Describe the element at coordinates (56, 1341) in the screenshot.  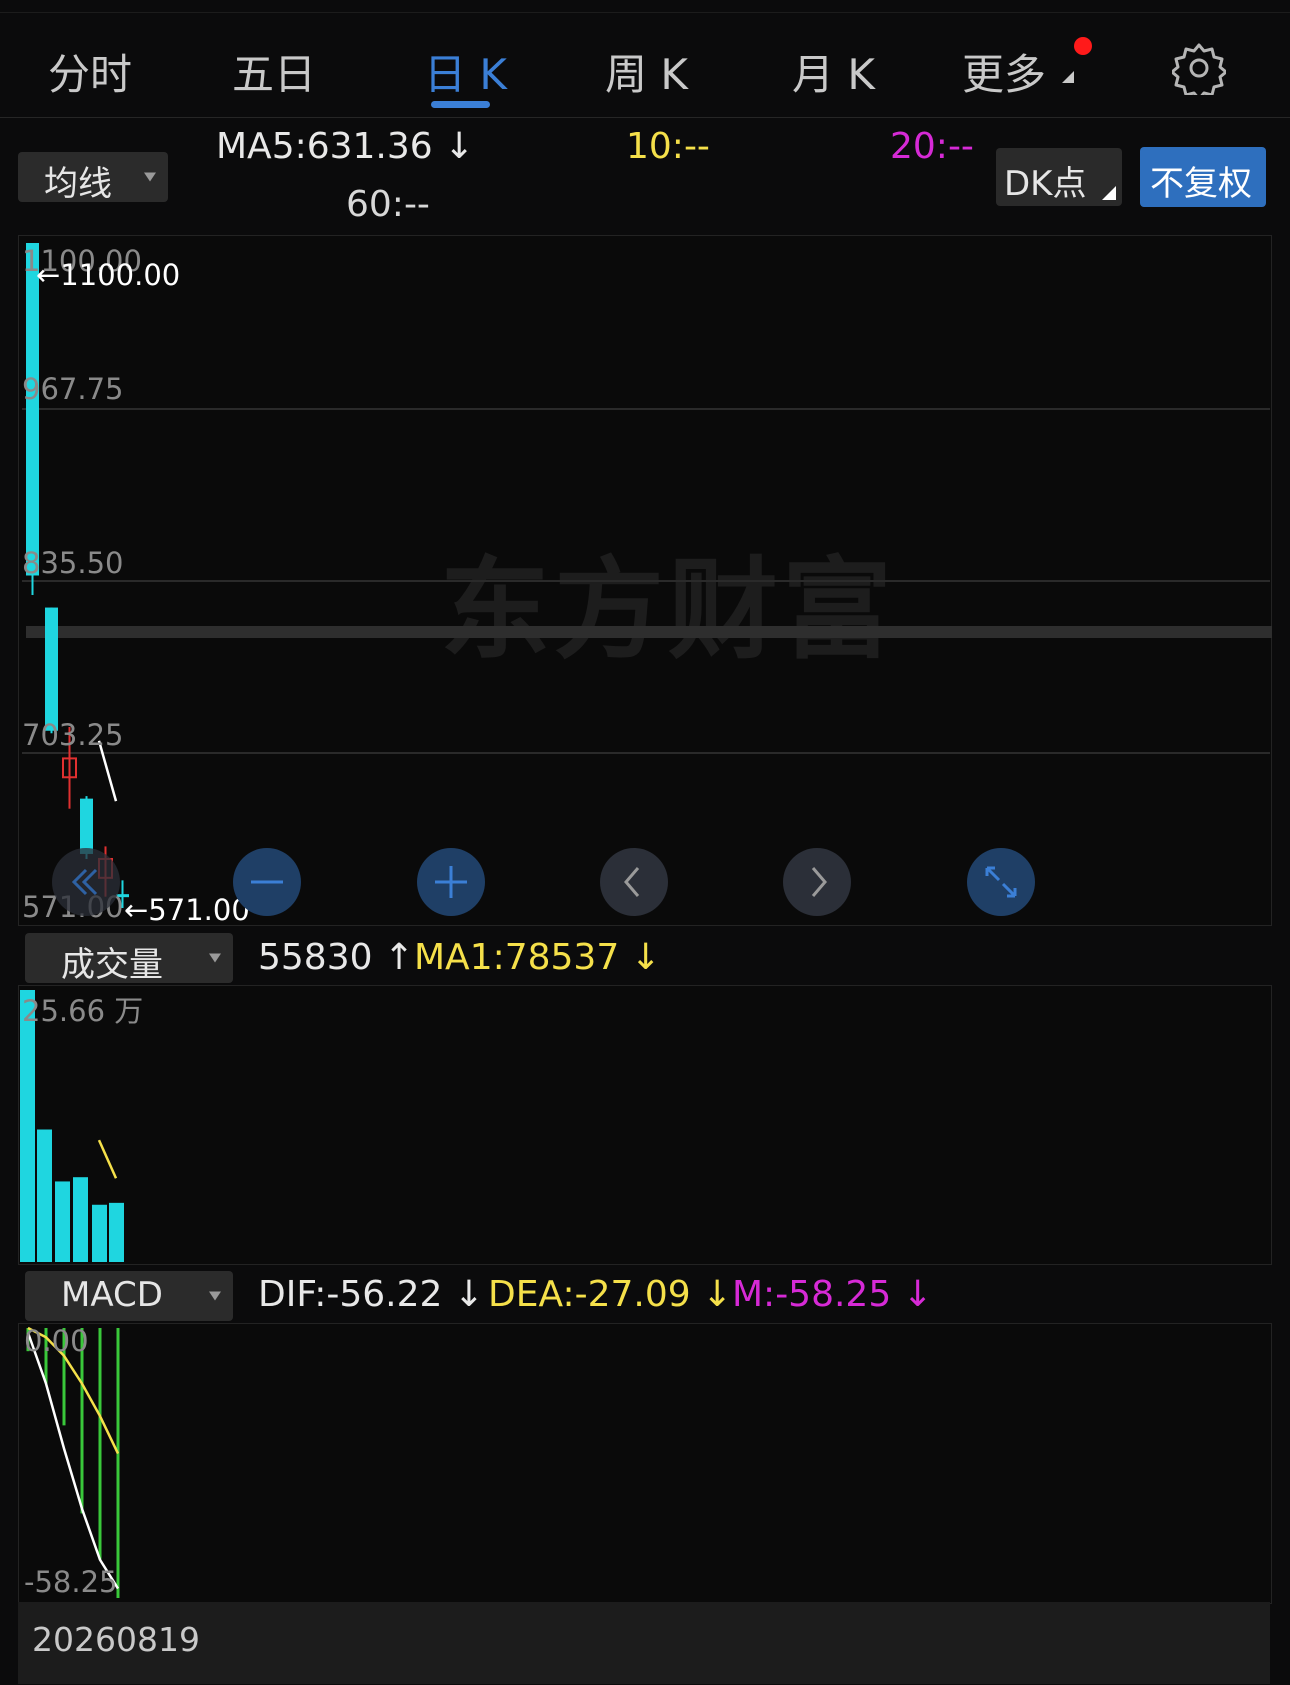
I see `macd-y-top: 0.00` at that location.